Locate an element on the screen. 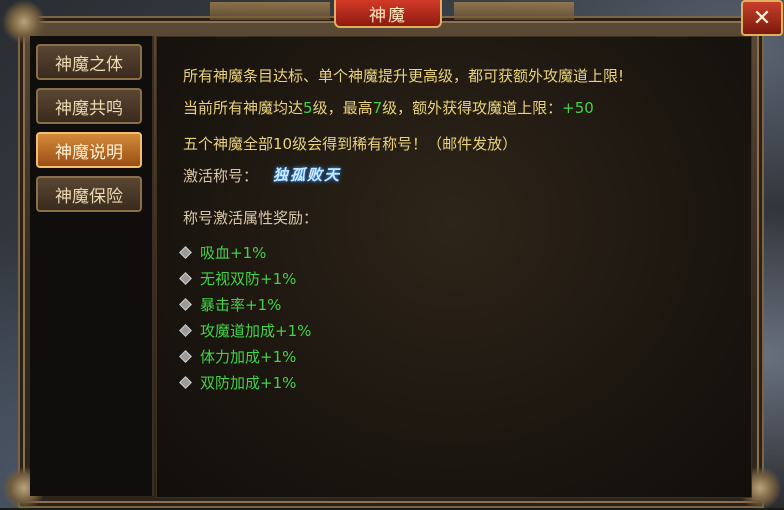  bonus-text: 无视双防+1% is located at coordinates (248, 278).